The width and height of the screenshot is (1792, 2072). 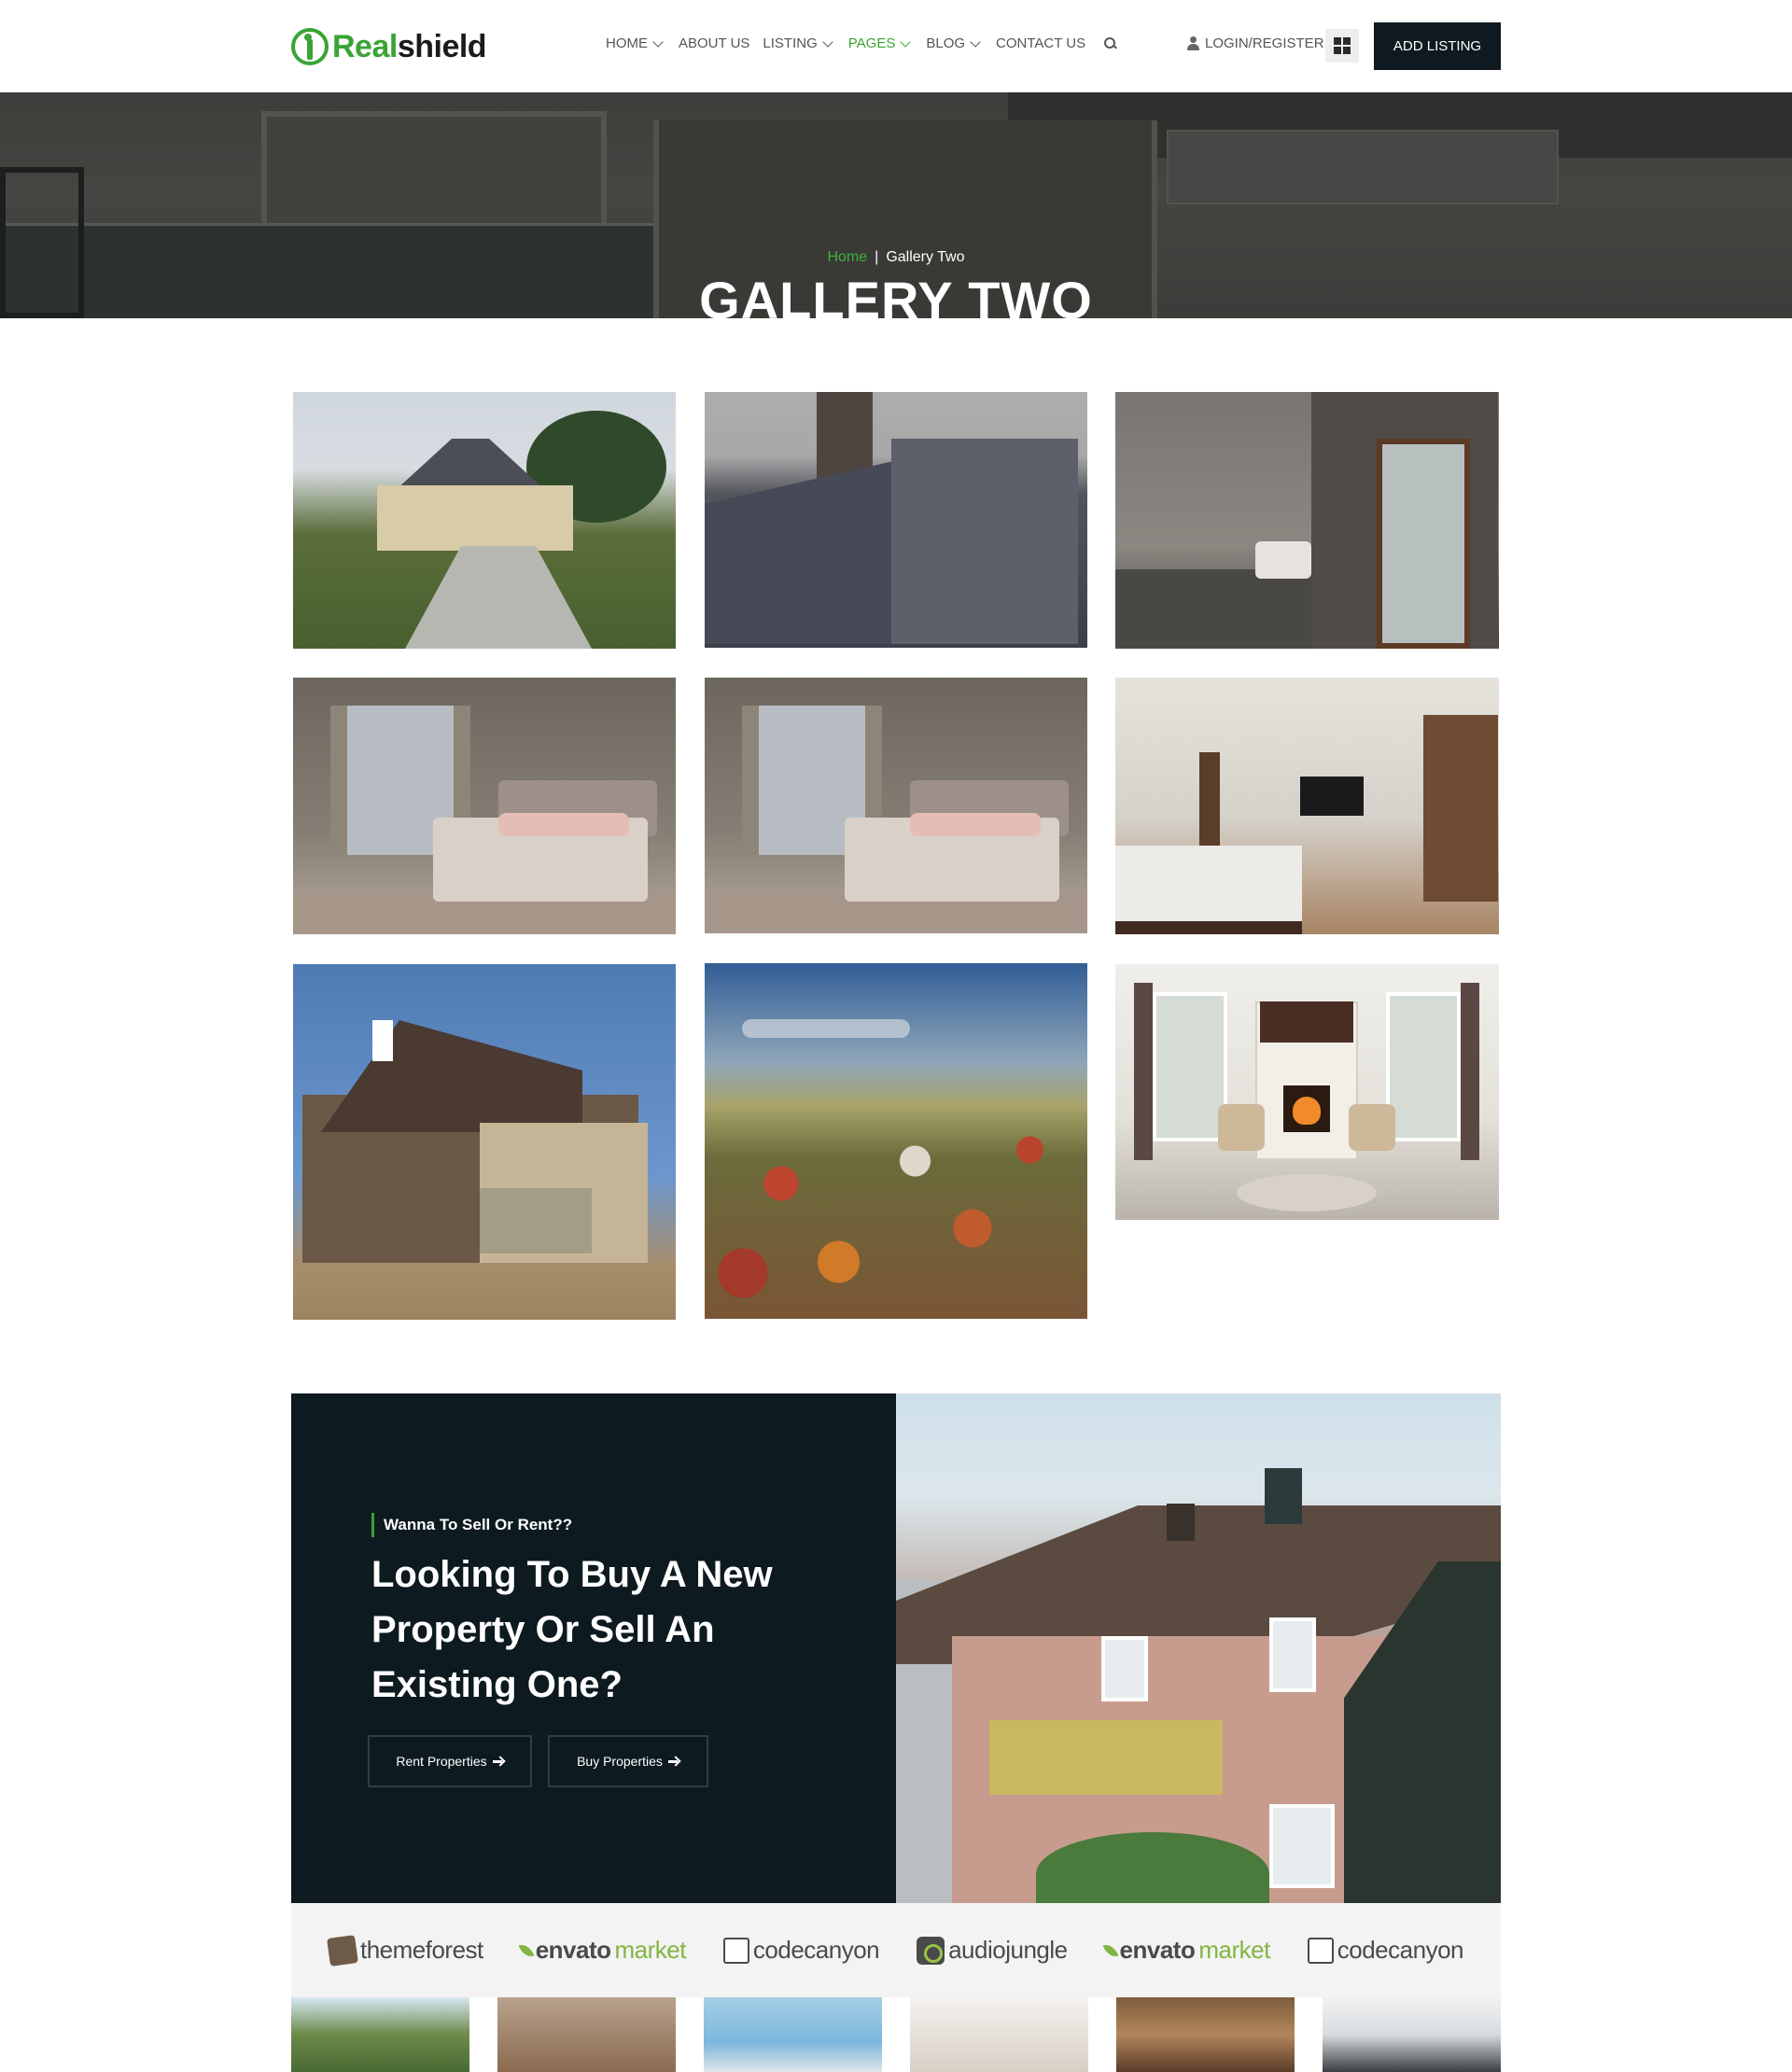 I want to click on nav-item-about: ABOUT US, so click(x=714, y=43).